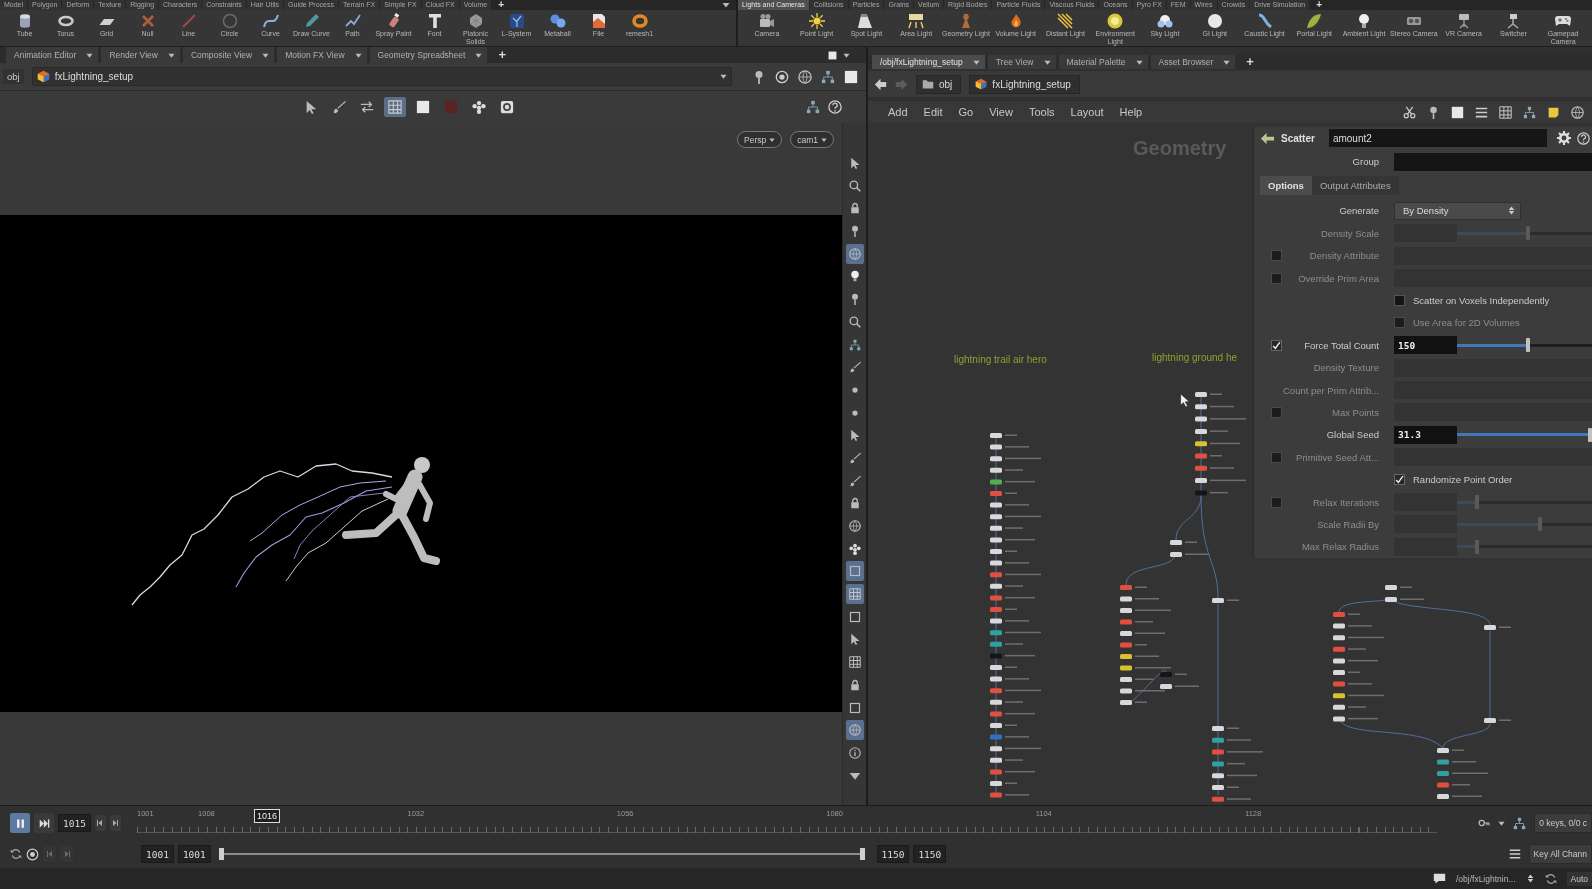 This screenshot has height=889, width=1592. What do you see at coordinates (1579, 878) in the screenshot?
I see `update-mode-button: Auto` at bounding box center [1579, 878].